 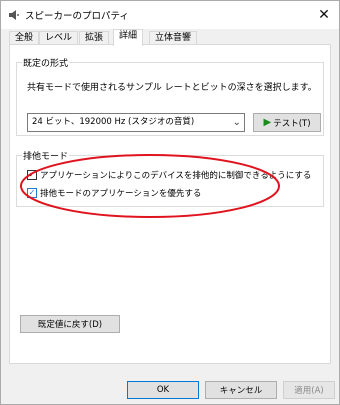 I want to click on priority-exclusive-checkbox: ✓, so click(x=32, y=193).